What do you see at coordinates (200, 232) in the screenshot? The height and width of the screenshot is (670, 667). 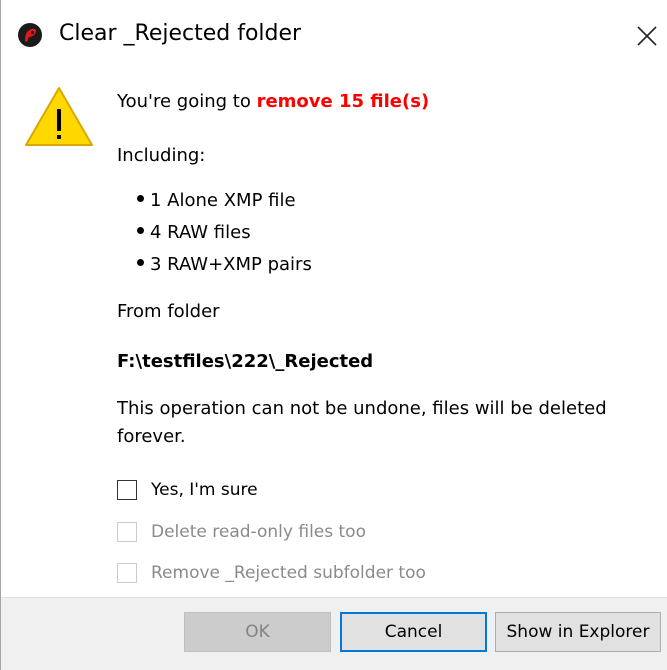 I see `list-item-text: 4 RAW files` at bounding box center [200, 232].